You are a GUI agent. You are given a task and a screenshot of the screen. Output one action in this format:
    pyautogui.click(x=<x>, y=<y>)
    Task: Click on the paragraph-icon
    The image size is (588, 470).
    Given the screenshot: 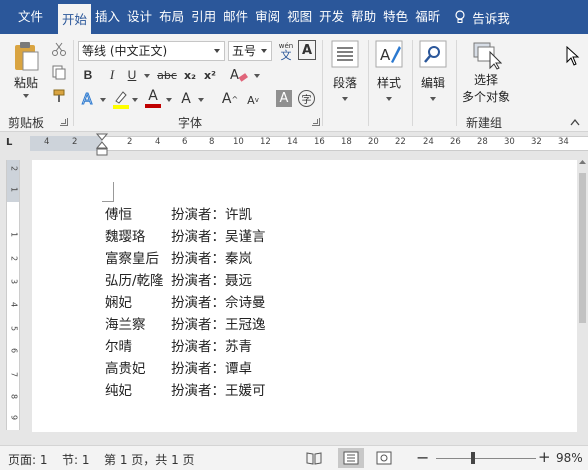 What is the action you would take?
    pyautogui.click(x=345, y=54)
    